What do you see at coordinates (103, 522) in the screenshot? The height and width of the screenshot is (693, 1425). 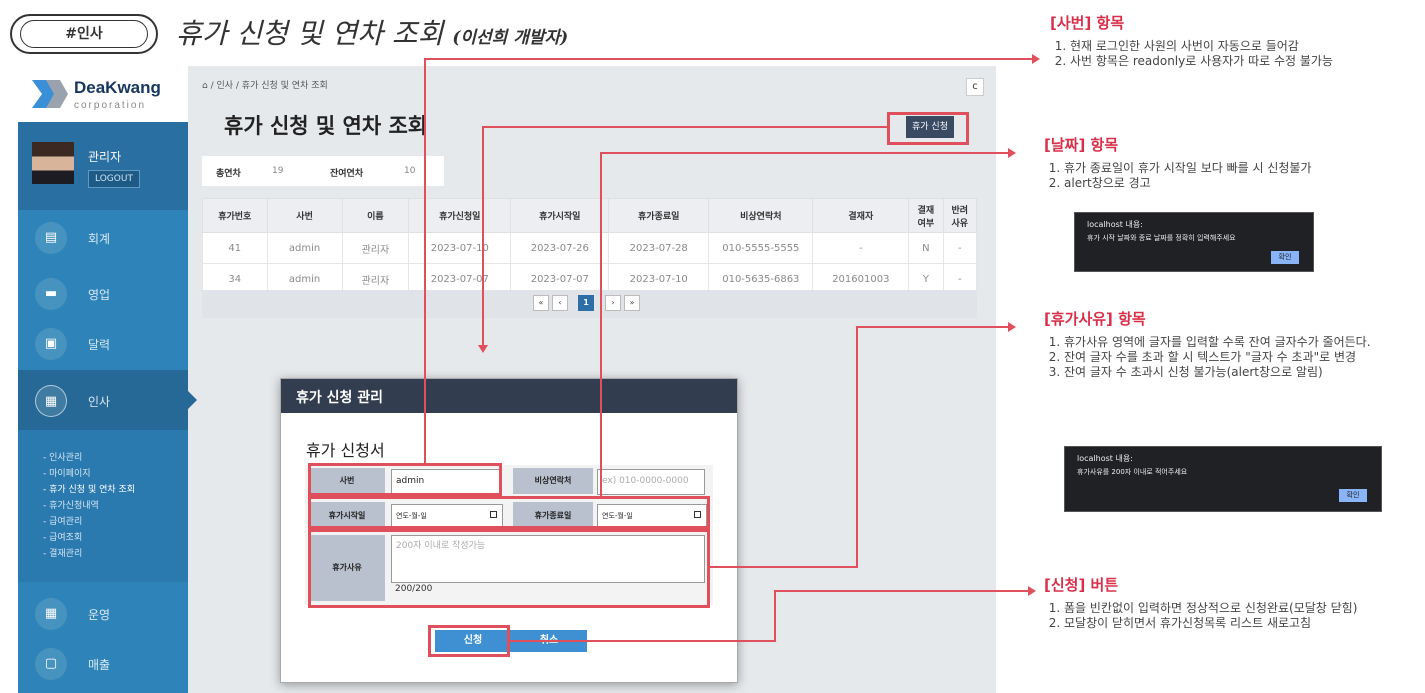 I see `submenu-item: - 급여관리` at bounding box center [103, 522].